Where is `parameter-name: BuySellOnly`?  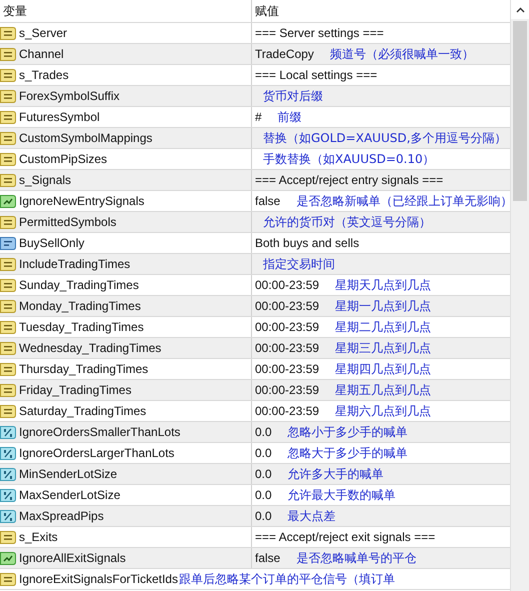 parameter-name: BuySellOnly is located at coordinates (51, 243).